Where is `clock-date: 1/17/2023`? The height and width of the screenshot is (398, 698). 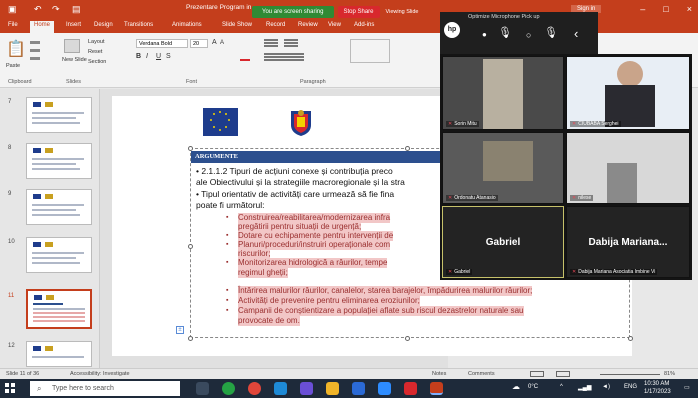
clock-date: 1/17/2023 is located at coordinates (657, 392).